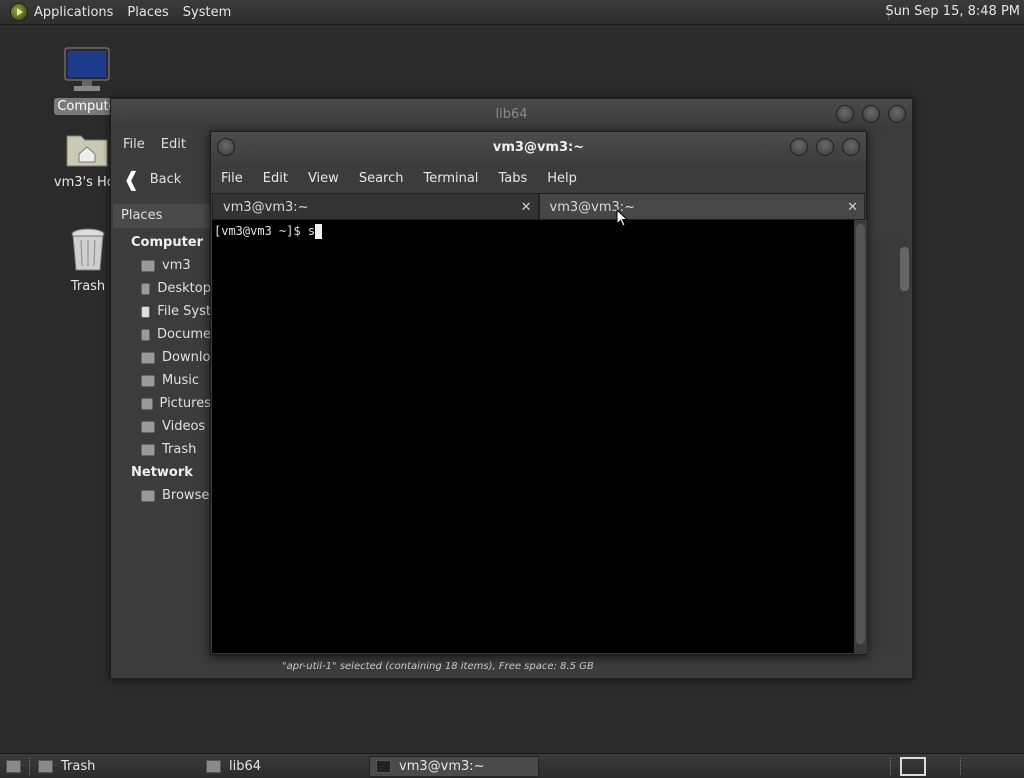  I want to click on terminal-icon, so click(383, 766).